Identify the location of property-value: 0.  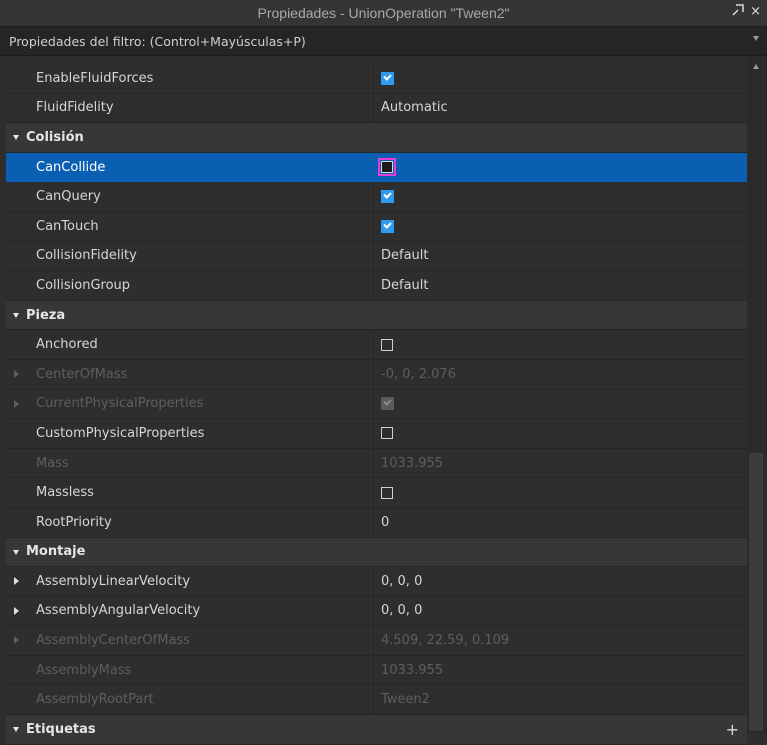
(385, 522).